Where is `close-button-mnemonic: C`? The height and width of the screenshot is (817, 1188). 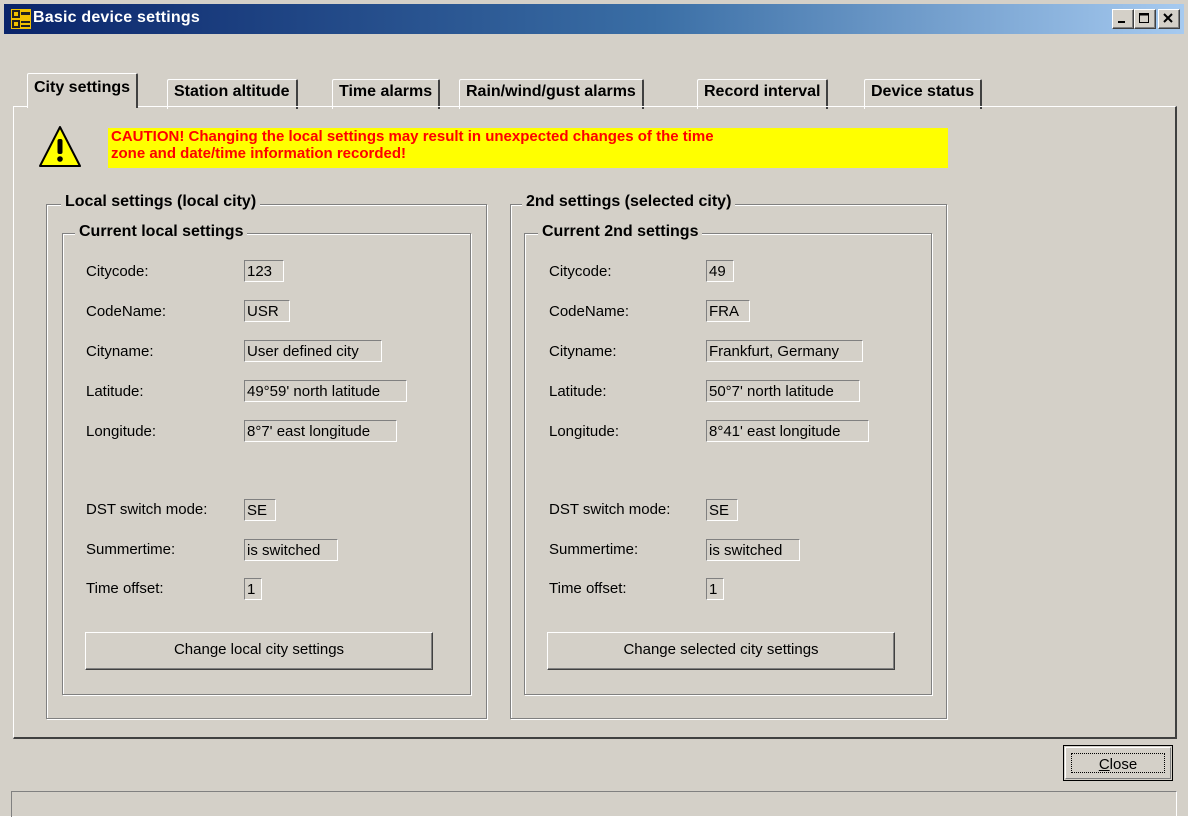 close-button-mnemonic: C is located at coordinates (1104, 764).